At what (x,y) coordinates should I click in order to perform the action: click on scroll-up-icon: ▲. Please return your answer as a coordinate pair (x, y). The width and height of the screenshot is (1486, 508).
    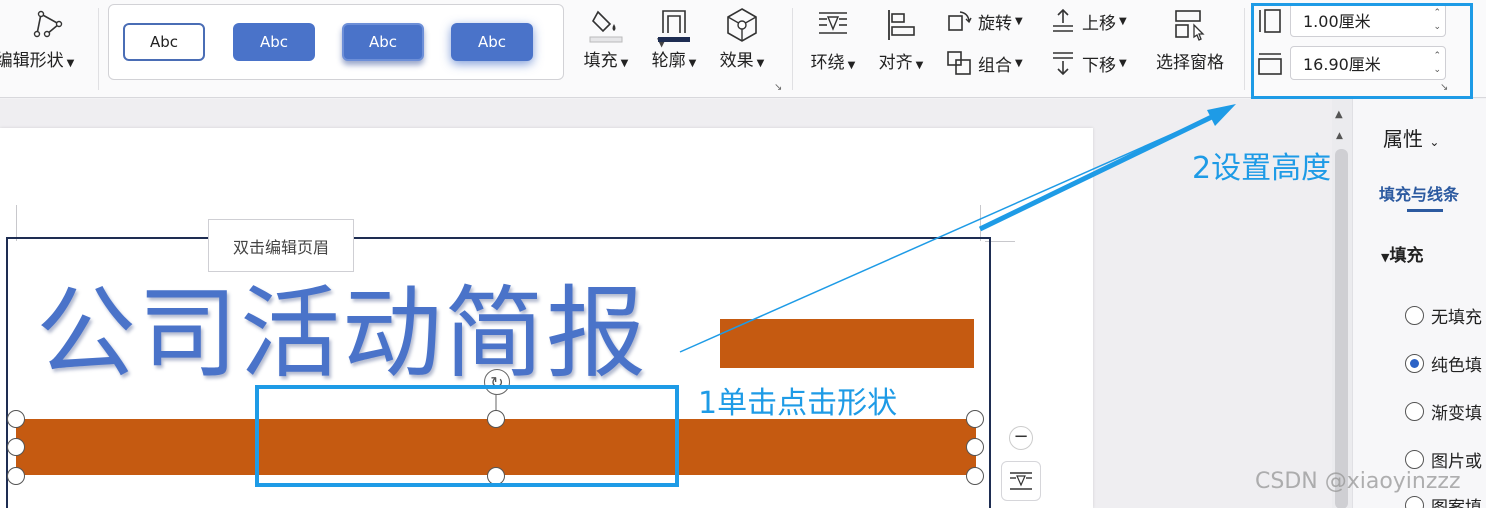
    Looking at the image, I should click on (1339, 136).